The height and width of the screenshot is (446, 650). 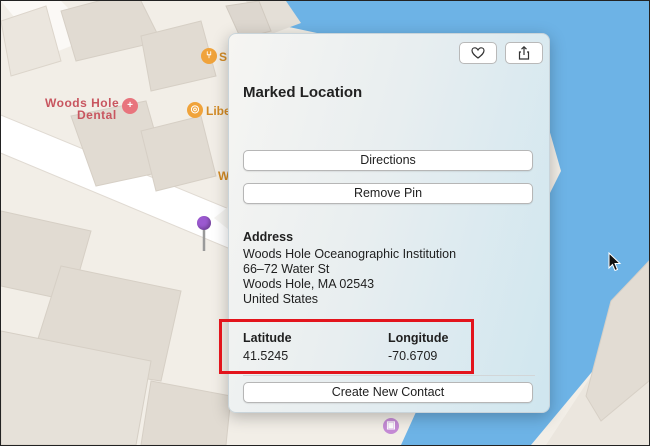 What do you see at coordinates (218, 111) in the screenshot?
I see `map-label-partial-libe: Libe` at bounding box center [218, 111].